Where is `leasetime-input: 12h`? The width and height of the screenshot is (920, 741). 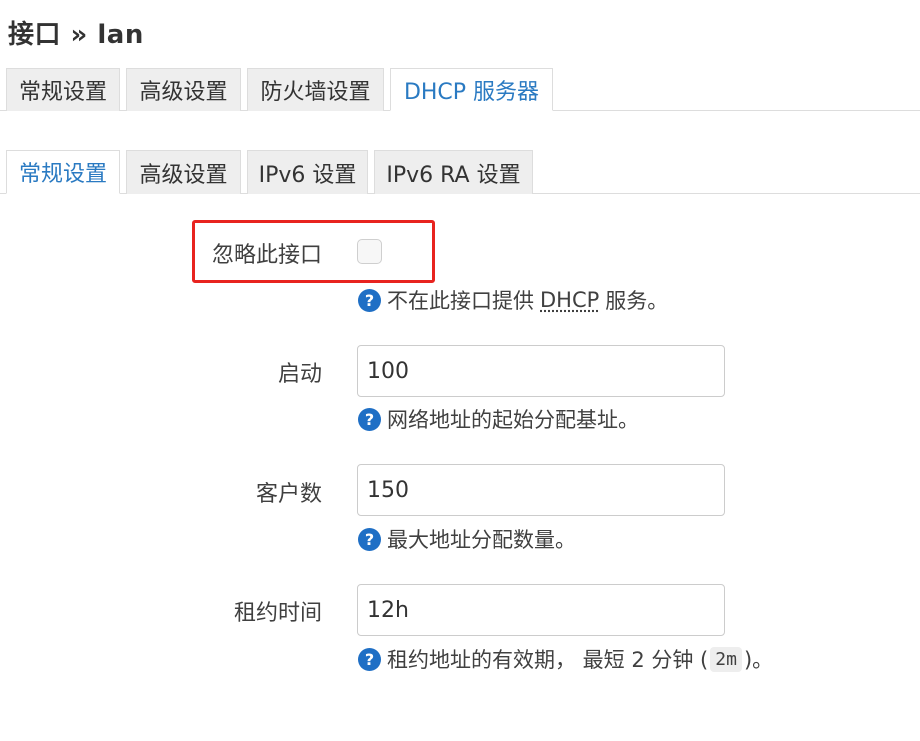 leasetime-input: 12h is located at coordinates (541, 610).